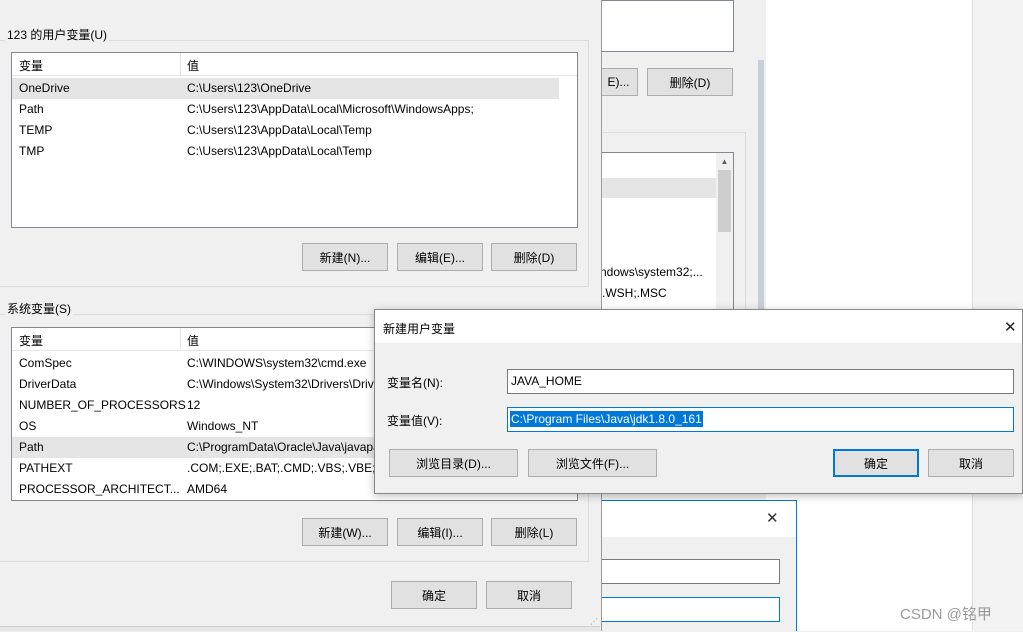 This screenshot has height=632, width=1023. I want to click on bg-sys-list: ▲ ndows\system32;... .WSH;.MSC, so click(667, 232).